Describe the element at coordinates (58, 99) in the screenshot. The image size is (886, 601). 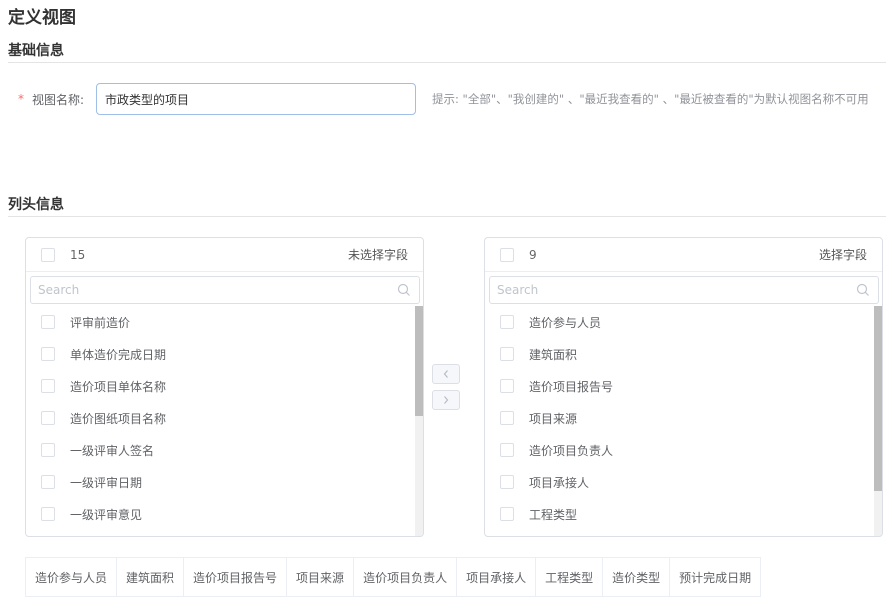
I see `view-name-label: 视图名称:` at that location.